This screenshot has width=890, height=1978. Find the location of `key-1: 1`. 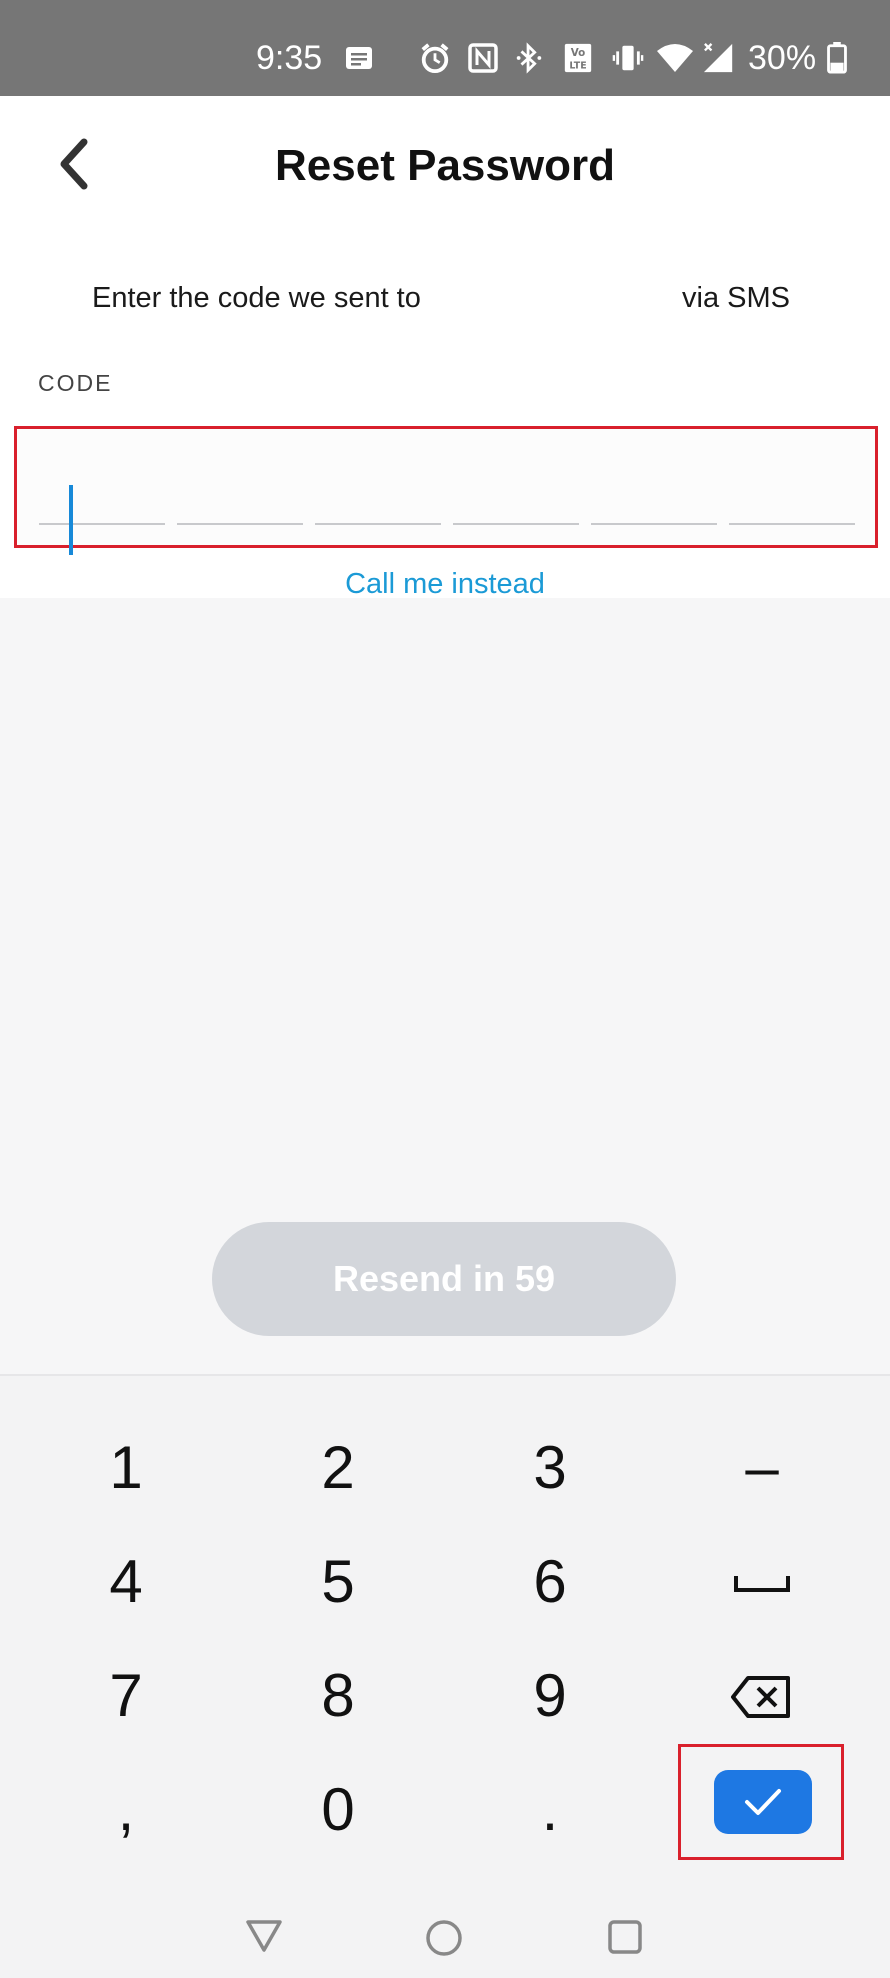

key-1: 1 is located at coordinates (126, 1468).